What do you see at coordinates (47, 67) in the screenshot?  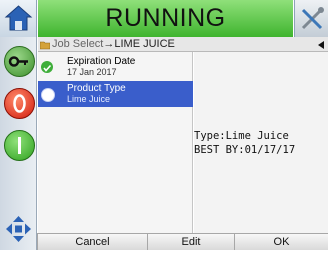 I see `check-icon` at bounding box center [47, 67].